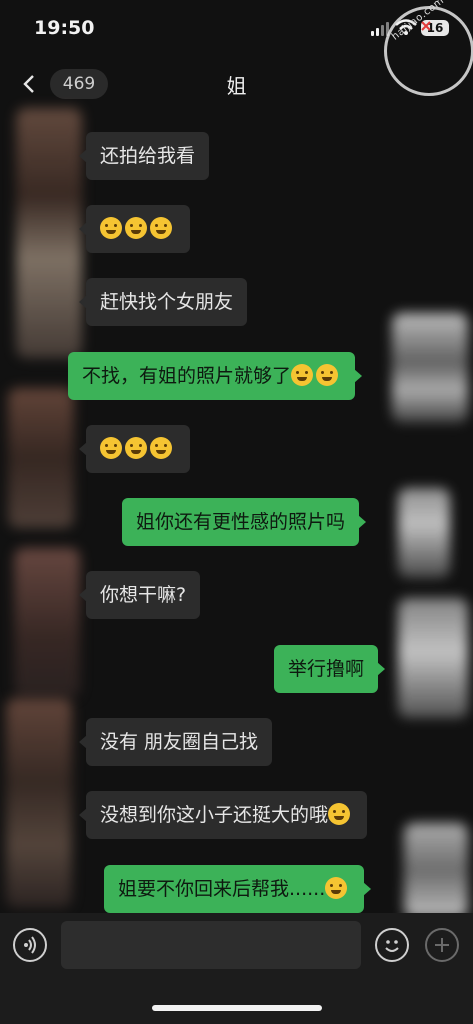 This screenshot has height=1024, width=473. What do you see at coordinates (241, 522) in the screenshot?
I see `message-text: 姐你还有更性感的照片吗` at bounding box center [241, 522].